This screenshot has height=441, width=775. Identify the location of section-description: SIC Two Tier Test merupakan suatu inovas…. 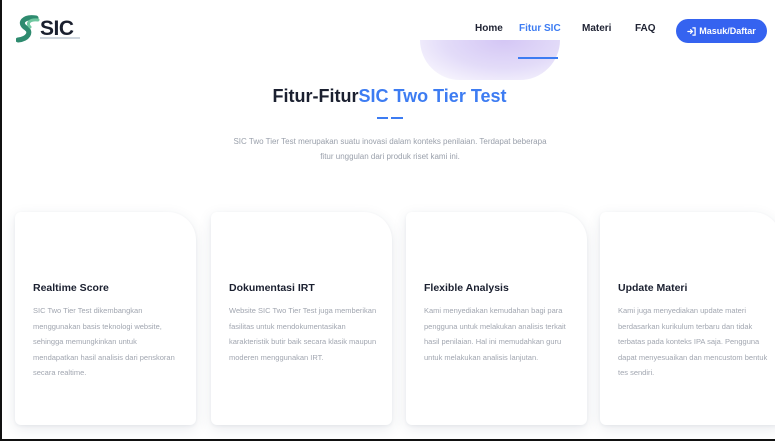
(390, 149).